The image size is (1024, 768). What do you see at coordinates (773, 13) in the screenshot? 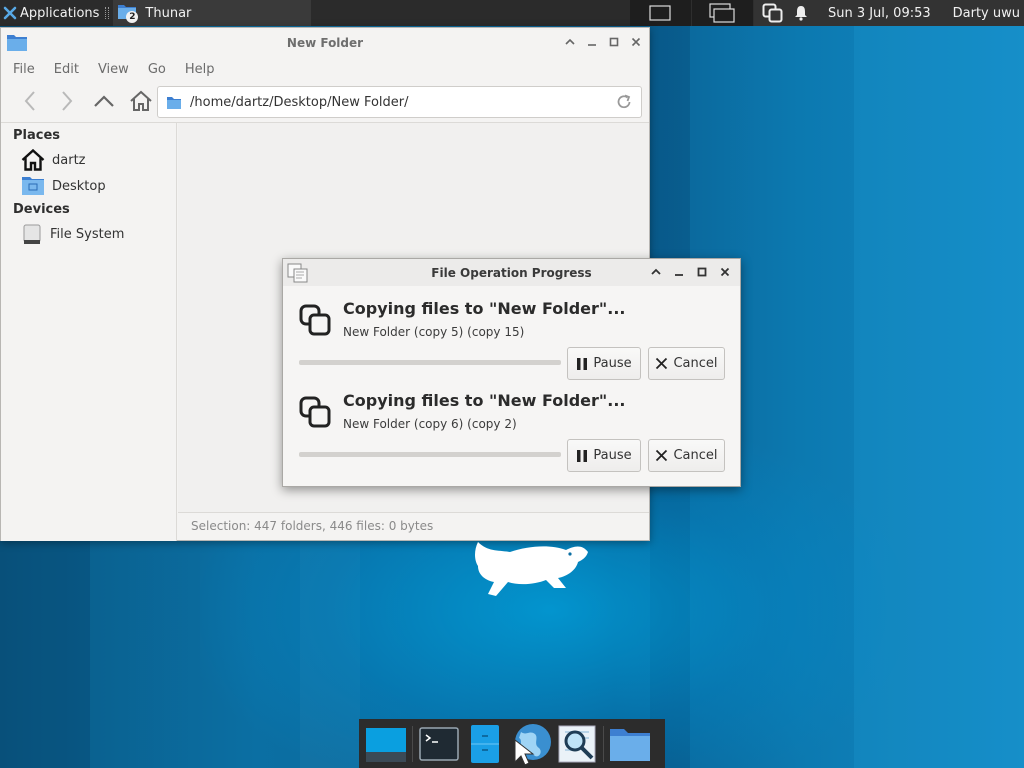
I see `clipboard-icon` at bounding box center [773, 13].